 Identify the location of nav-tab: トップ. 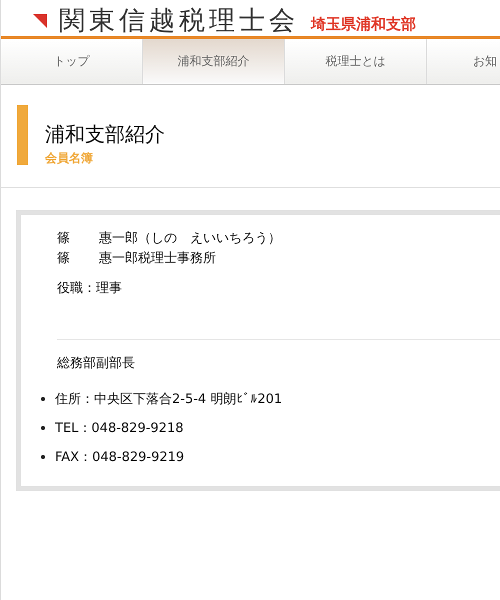
(72, 61).